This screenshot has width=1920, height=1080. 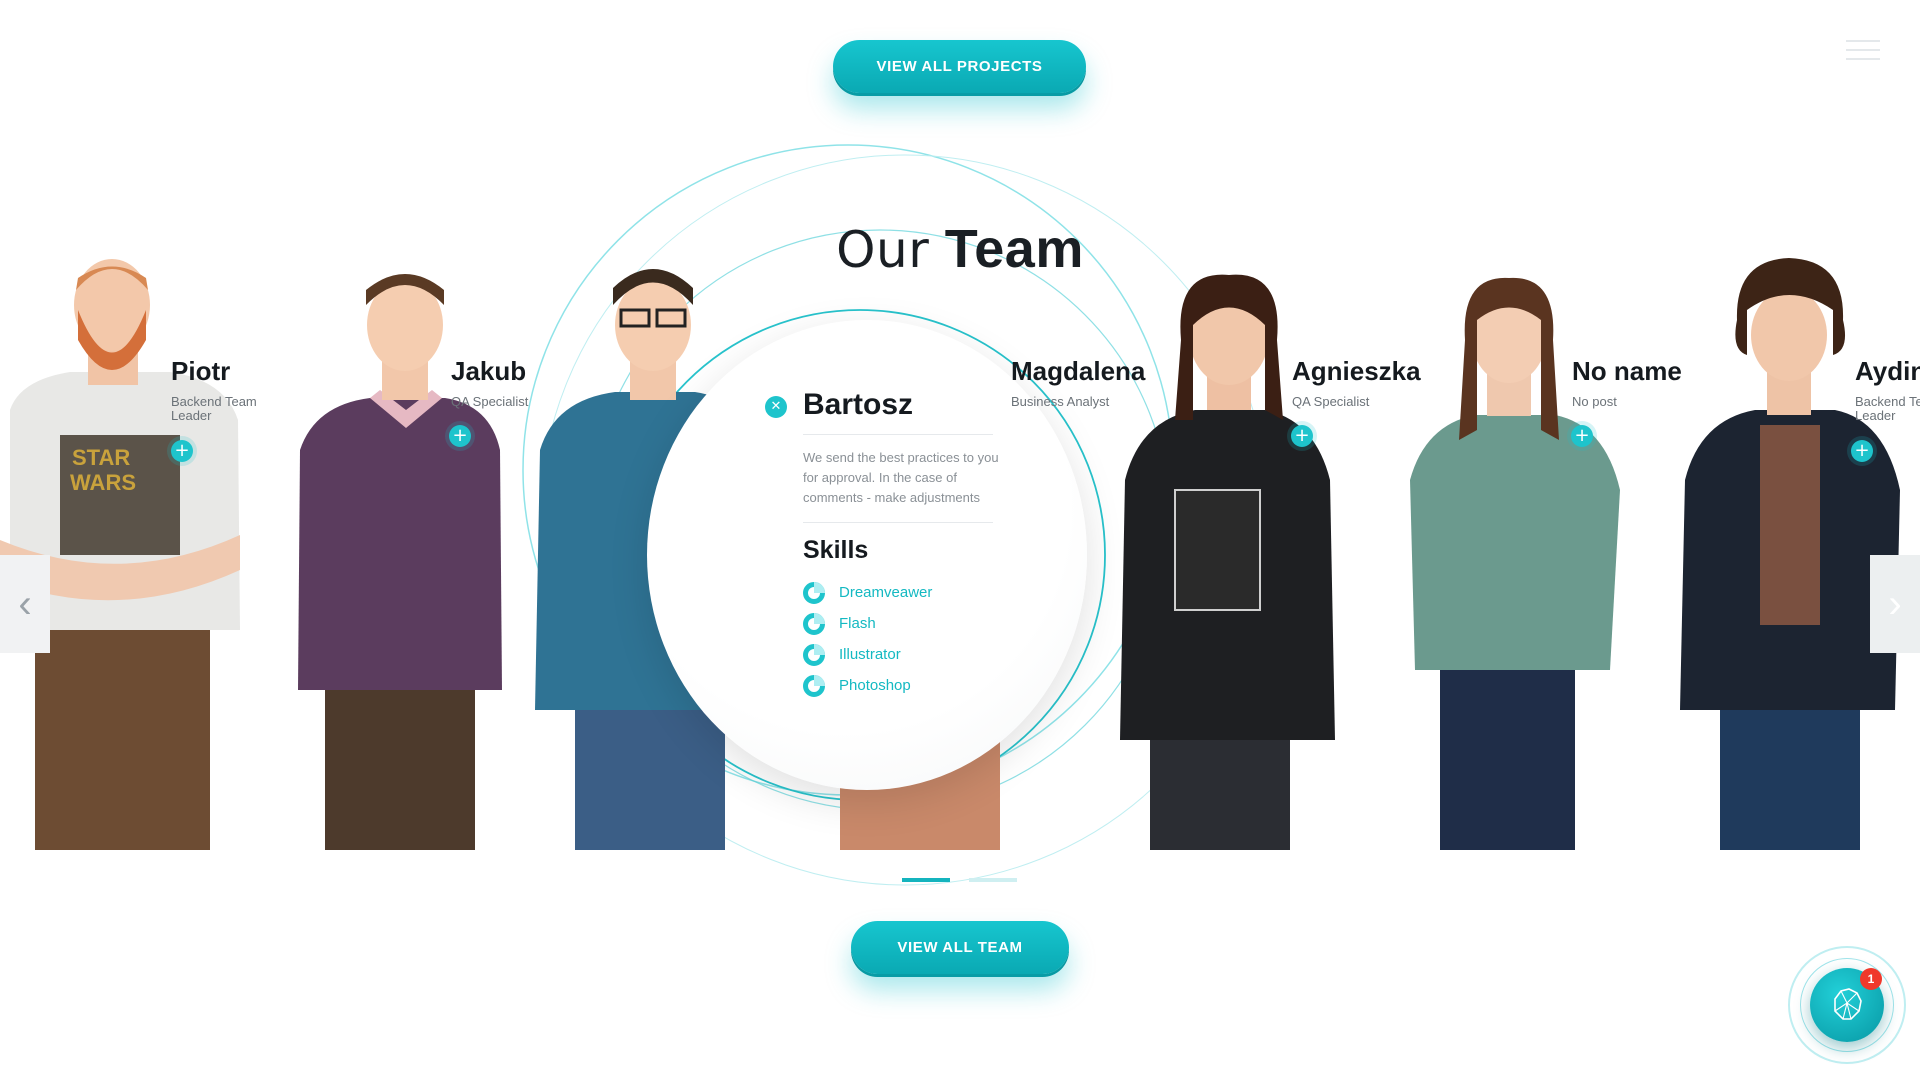 I want to click on team-member-piotr: STAR WARS Piotr Backend Team Leader +, so click(x=128, y=550).